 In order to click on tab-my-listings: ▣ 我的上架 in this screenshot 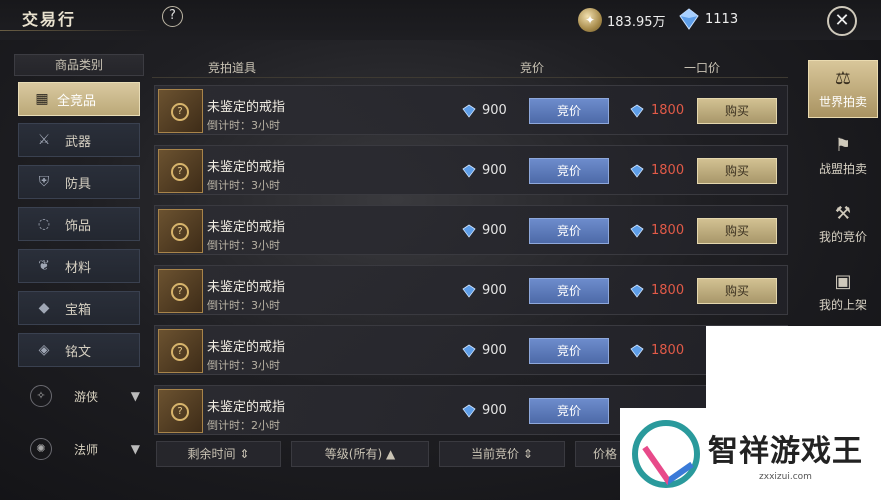, I will do `click(843, 293)`.